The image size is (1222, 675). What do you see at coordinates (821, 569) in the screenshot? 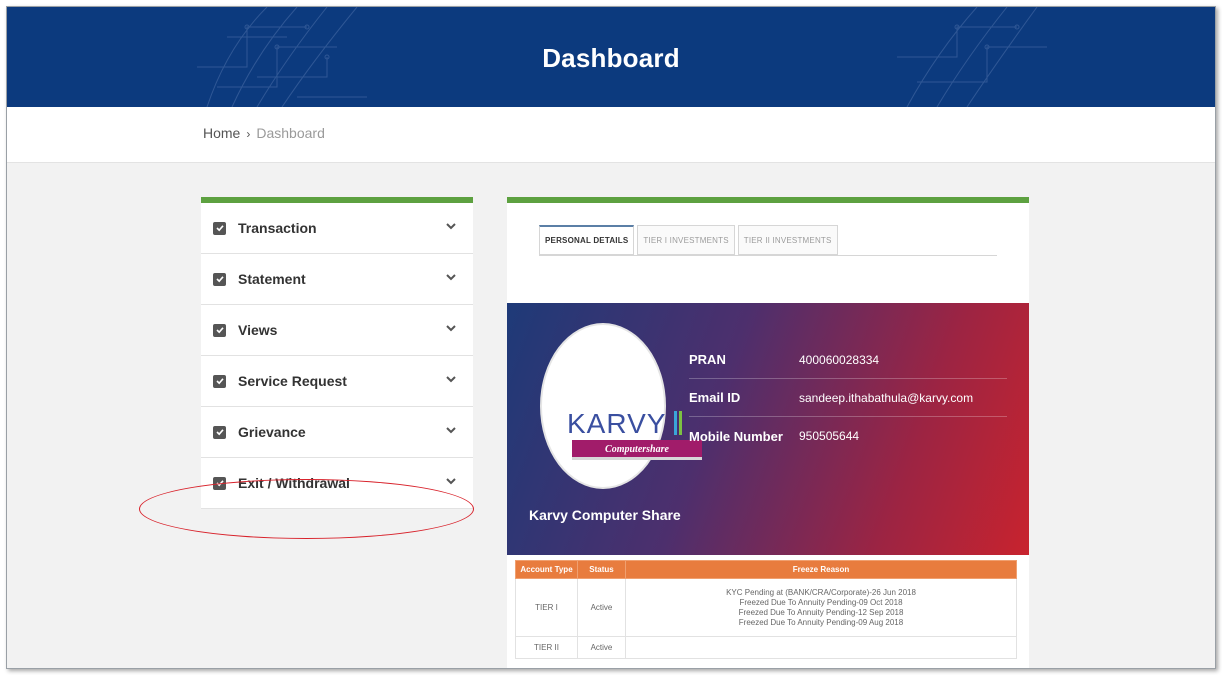
I see `column-header: Freeze Reason` at bounding box center [821, 569].